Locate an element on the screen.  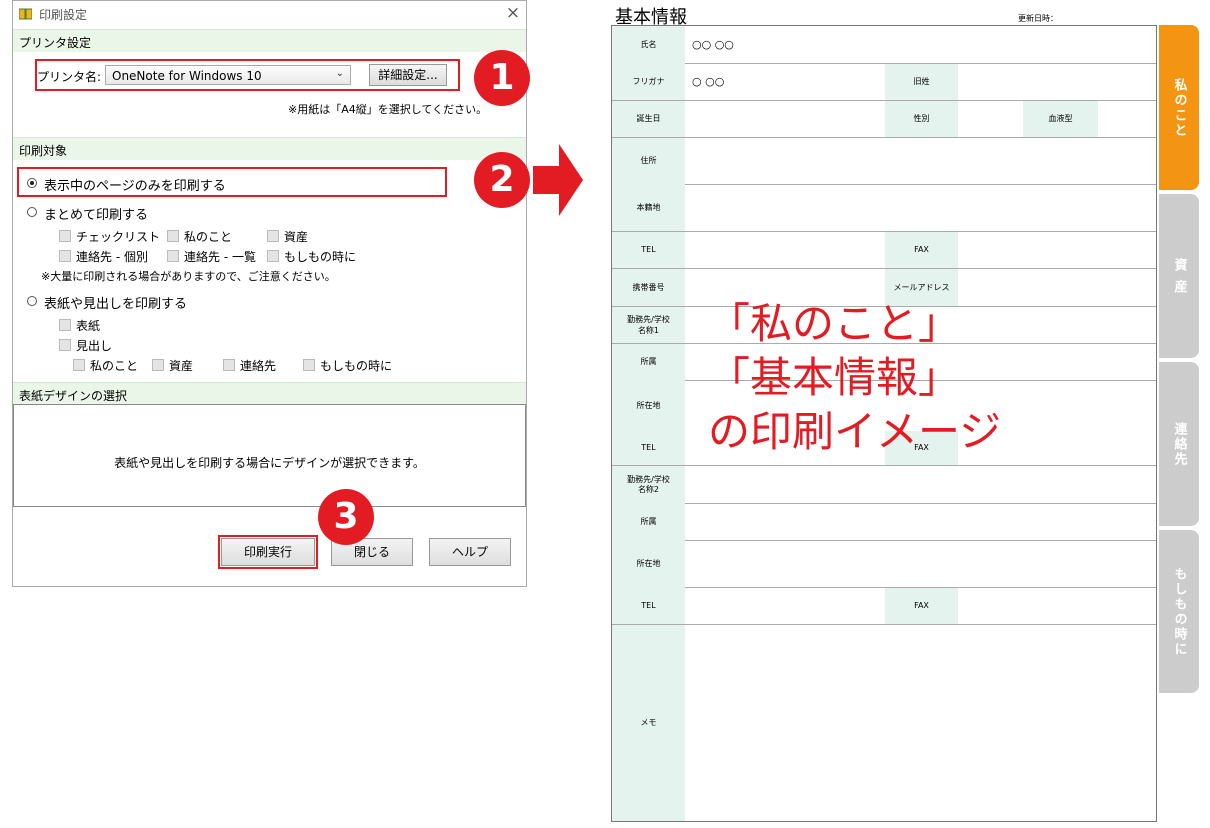
label-memo: メモ is located at coordinates (648, 723).